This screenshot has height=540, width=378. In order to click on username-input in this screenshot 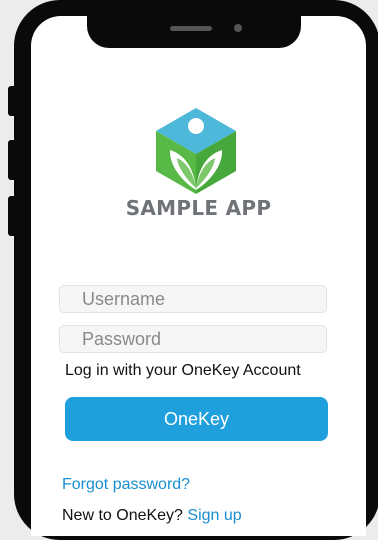, I will do `click(193, 299)`.